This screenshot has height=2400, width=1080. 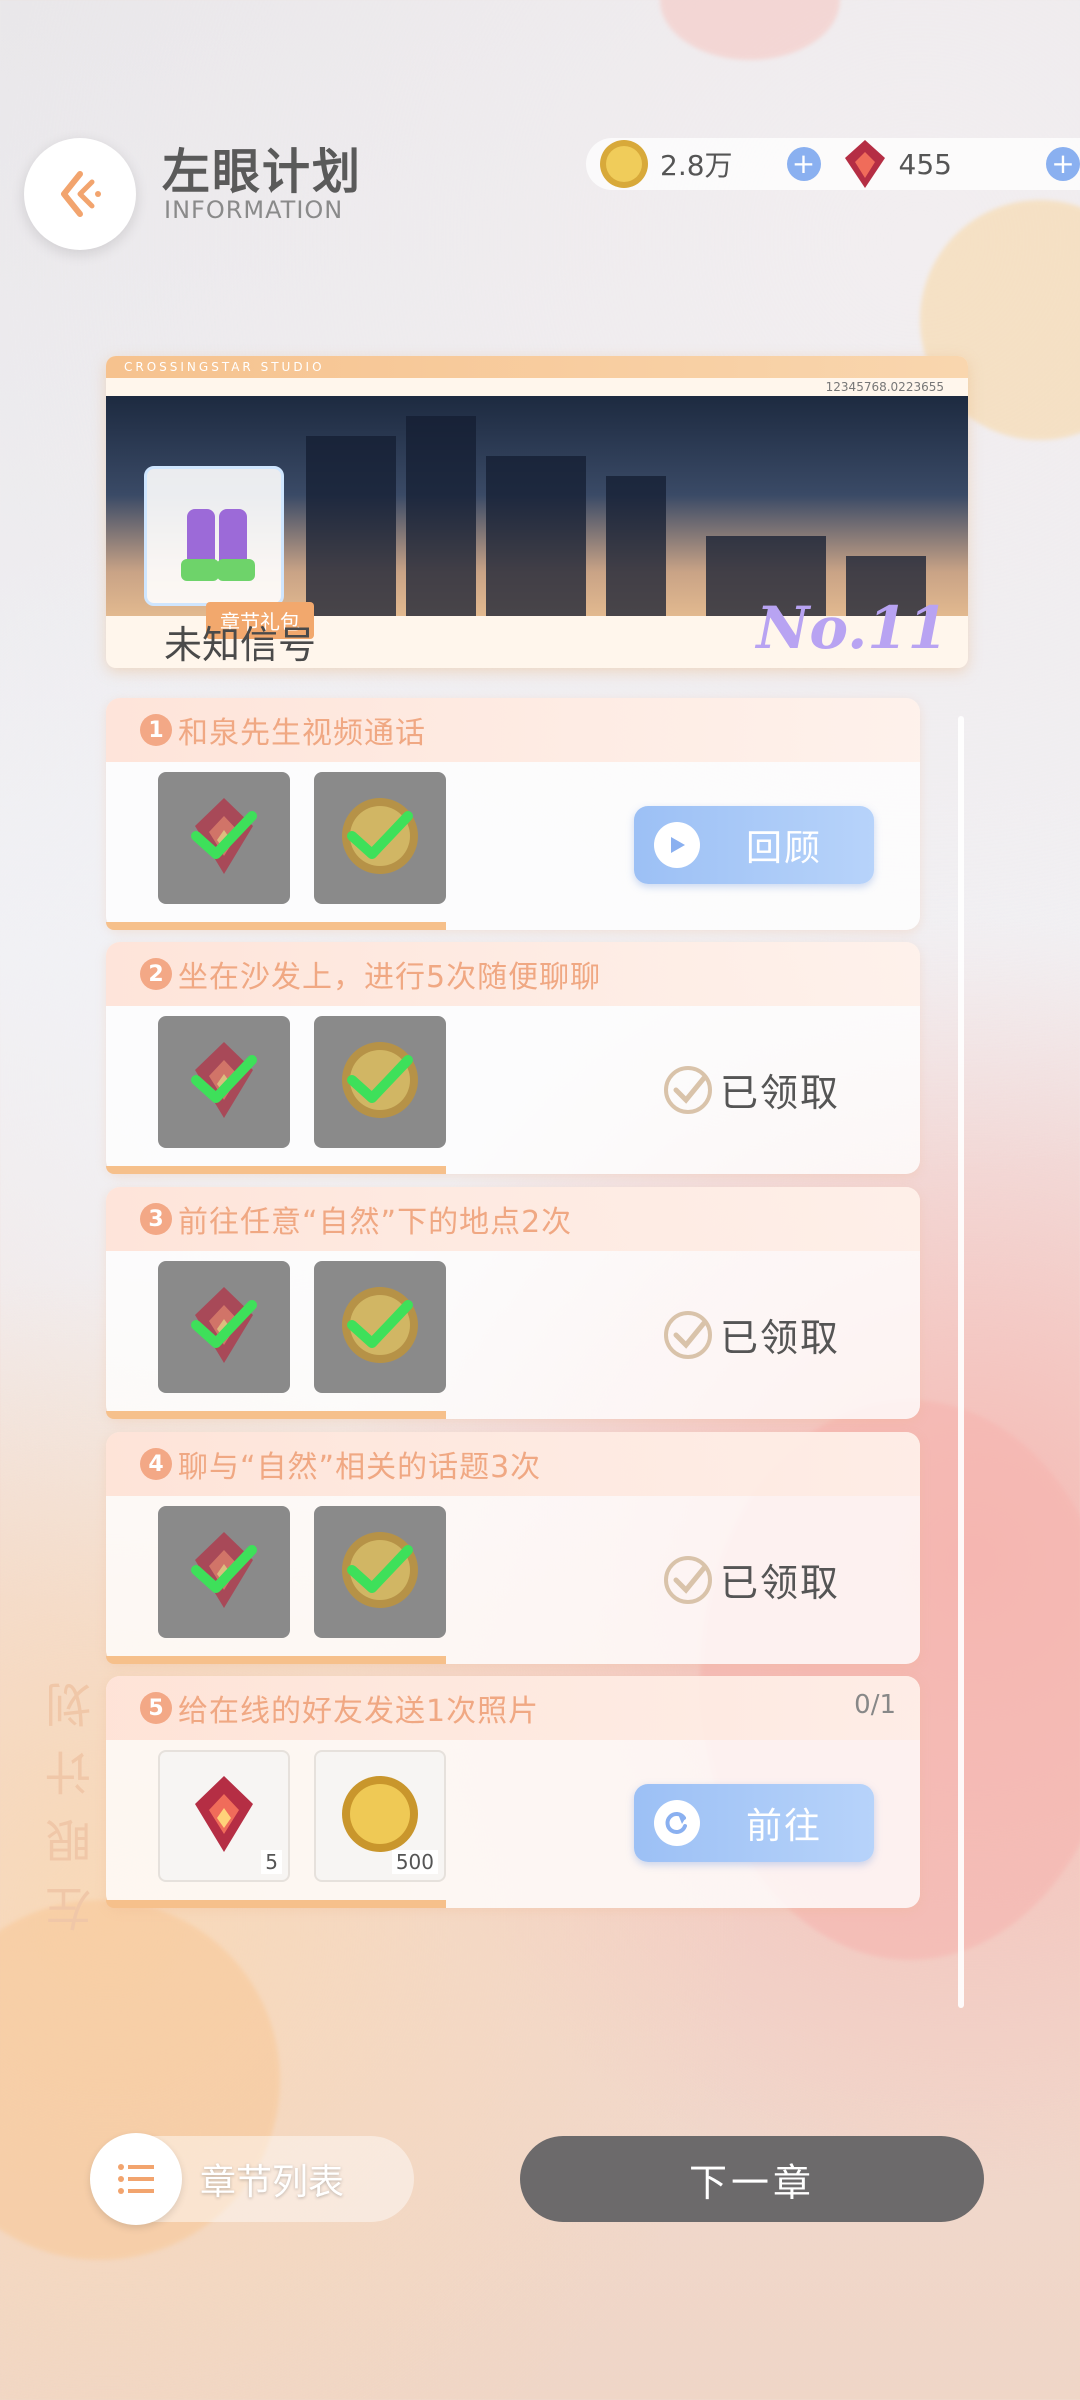 I want to click on reward-item: 500, so click(x=380, y=1816).